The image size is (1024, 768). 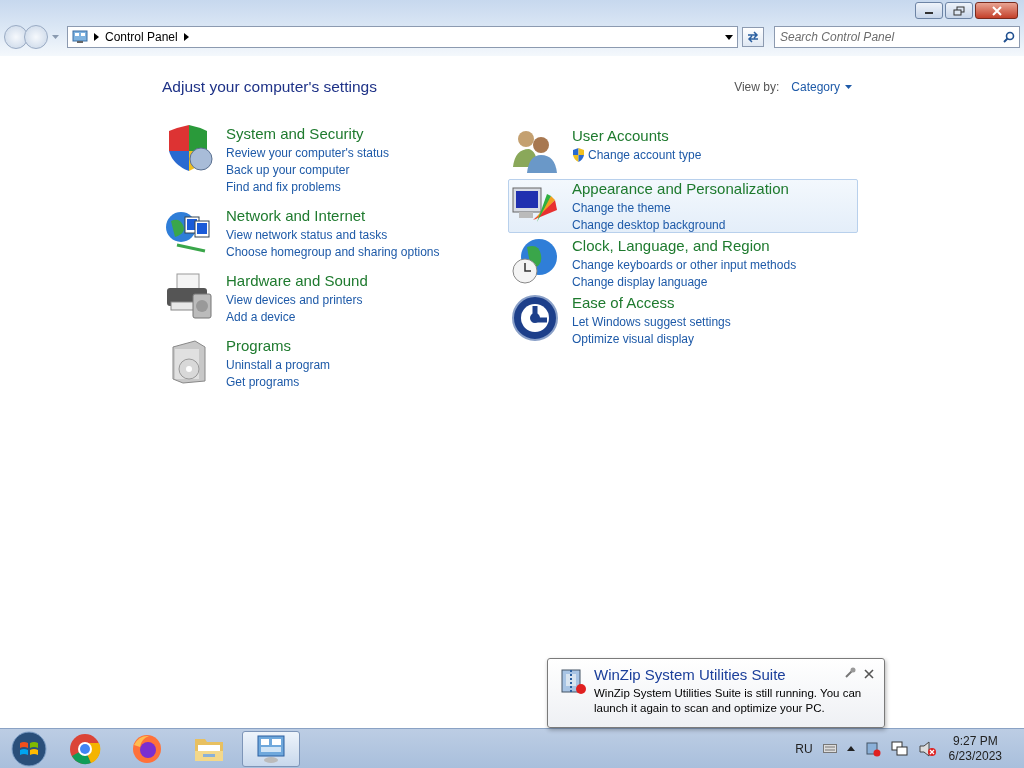 I want to click on clock-date: 6/23/2023, so click(x=975, y=756).